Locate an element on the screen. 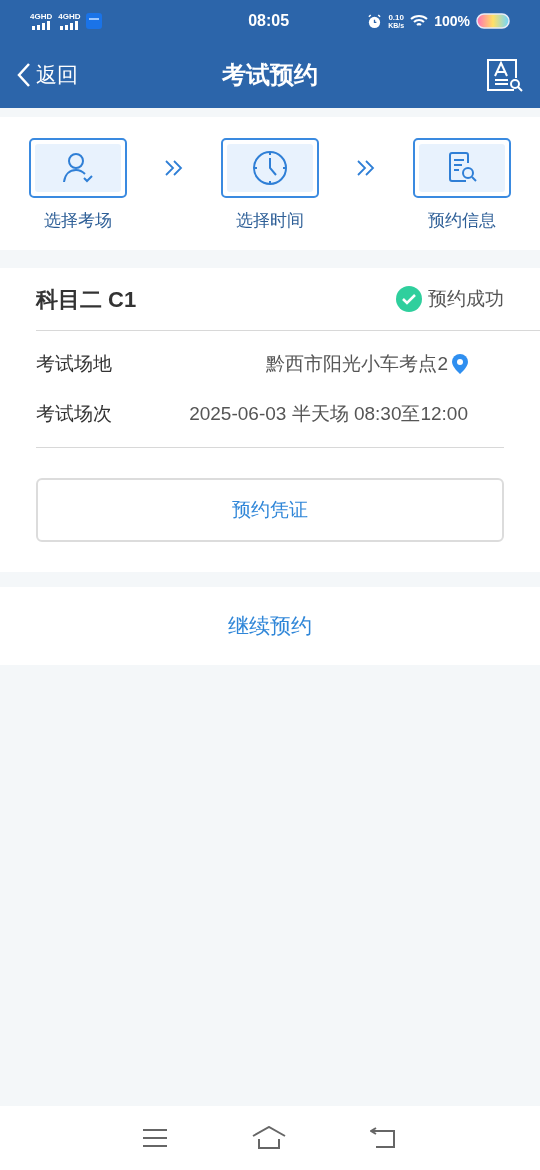 Image resolution: width=540 pixels, height=1170 pixels. field-value: 2025-06-03 半天场 08:30至12:00 is located at coordinates (328, 413).